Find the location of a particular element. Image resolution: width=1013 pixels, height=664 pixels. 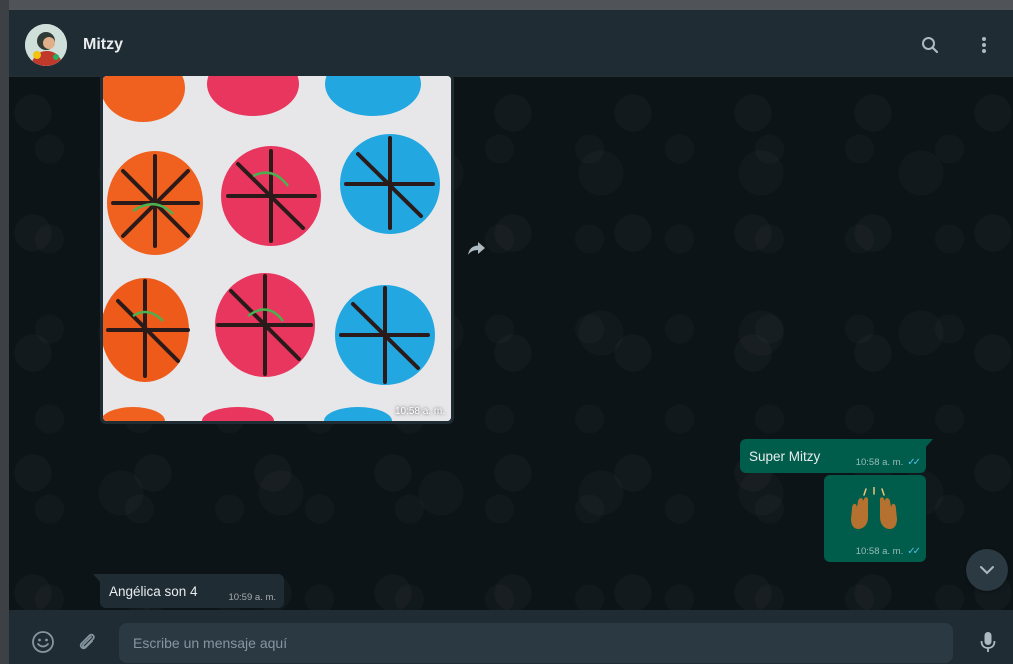

contact-name: Mitzy is located at coordinates (103, 45).